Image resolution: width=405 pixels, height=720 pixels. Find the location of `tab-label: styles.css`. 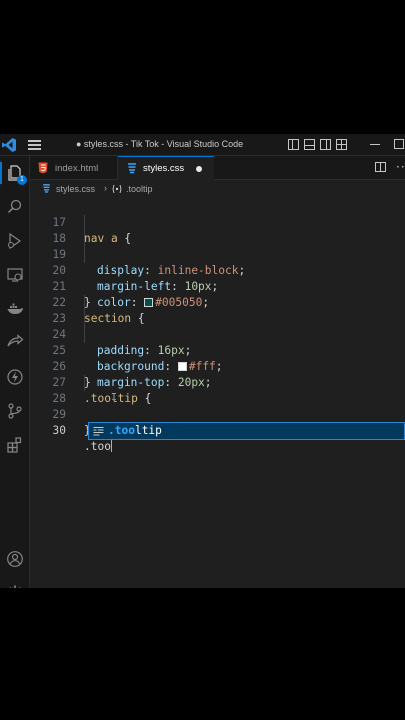

tab-label: styles.css is located at coordinates (164, 168).